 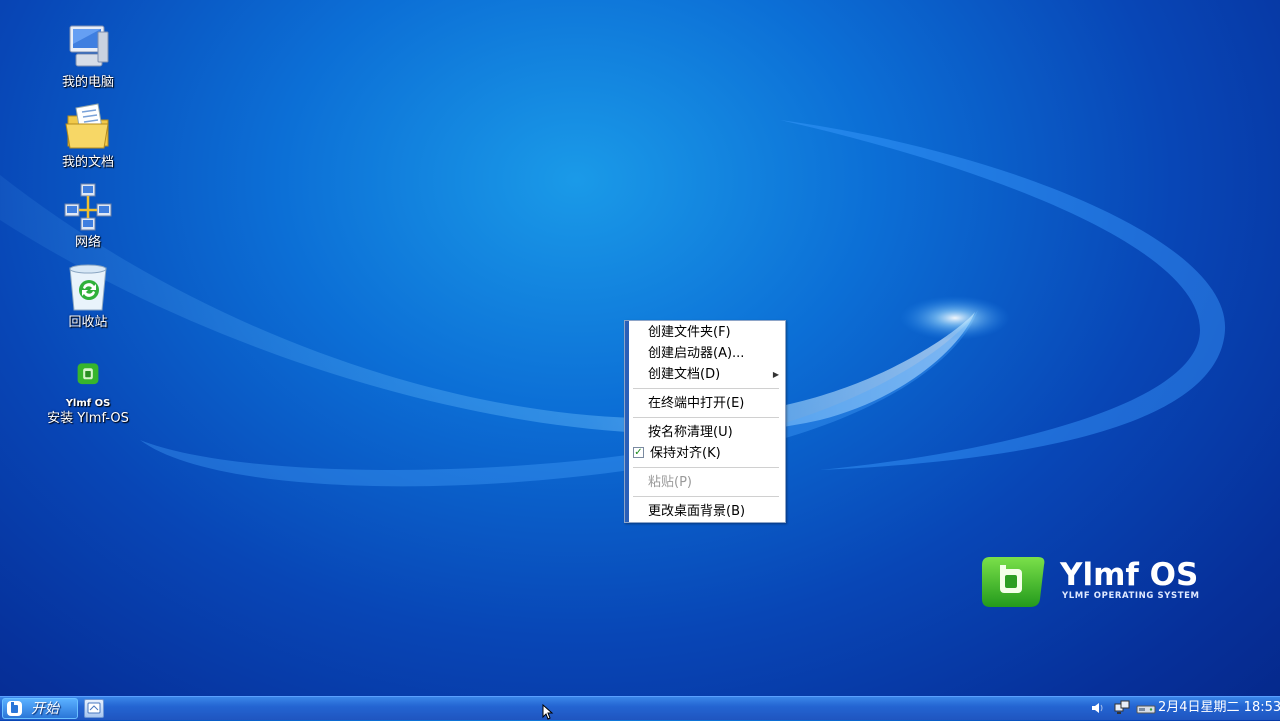 What do you see at coordinates (697, 511) in the screenshot?
I see `menu-item-label: 更改桌面背景(B)` at bounding box center [697, 511].